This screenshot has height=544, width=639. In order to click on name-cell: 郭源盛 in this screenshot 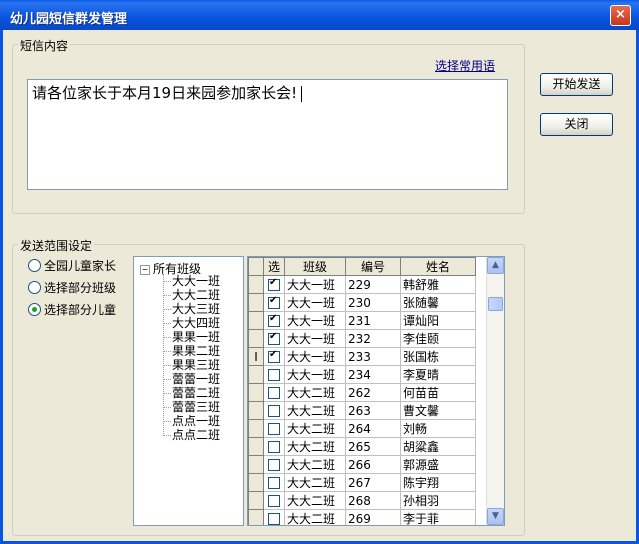, I will do `click(438, 464)`.